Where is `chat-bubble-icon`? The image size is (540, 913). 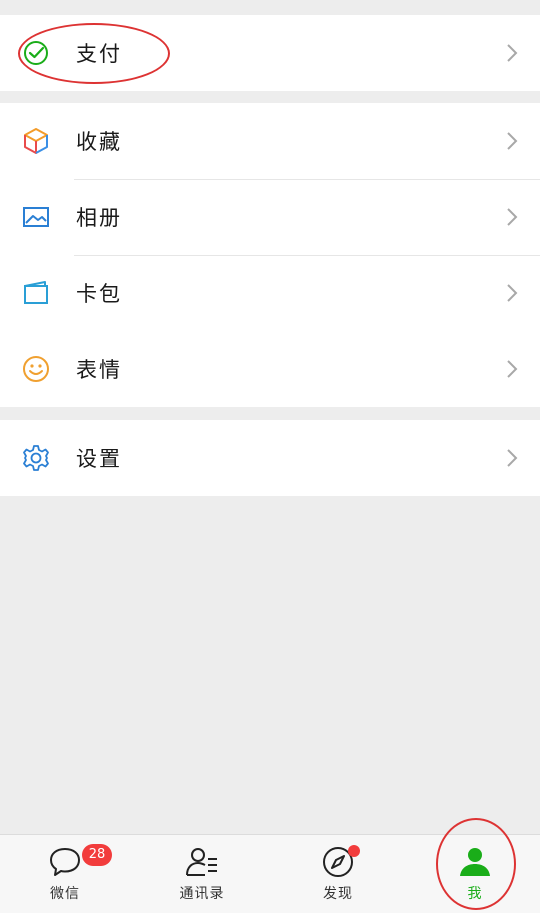 chat-bubble-icon is located at coordinates (65, 862).